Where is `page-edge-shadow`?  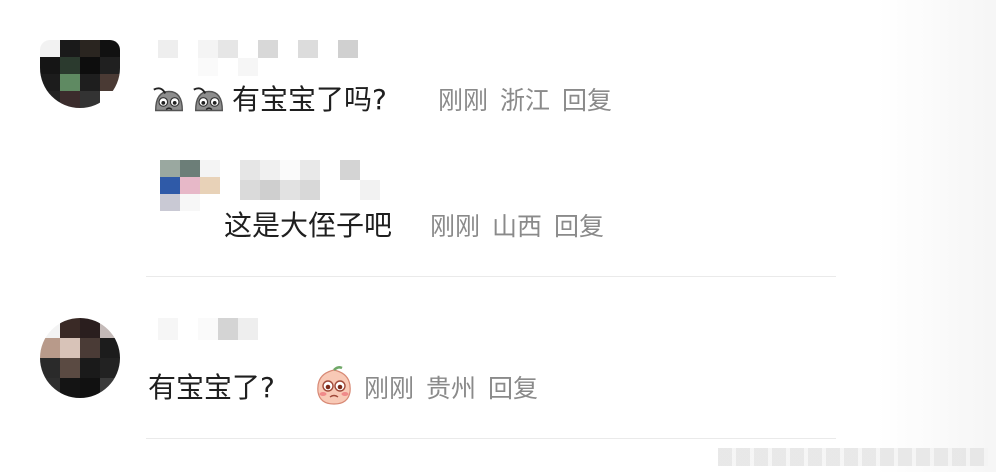 page-edge-shadow is located at coordinates (936, 236).